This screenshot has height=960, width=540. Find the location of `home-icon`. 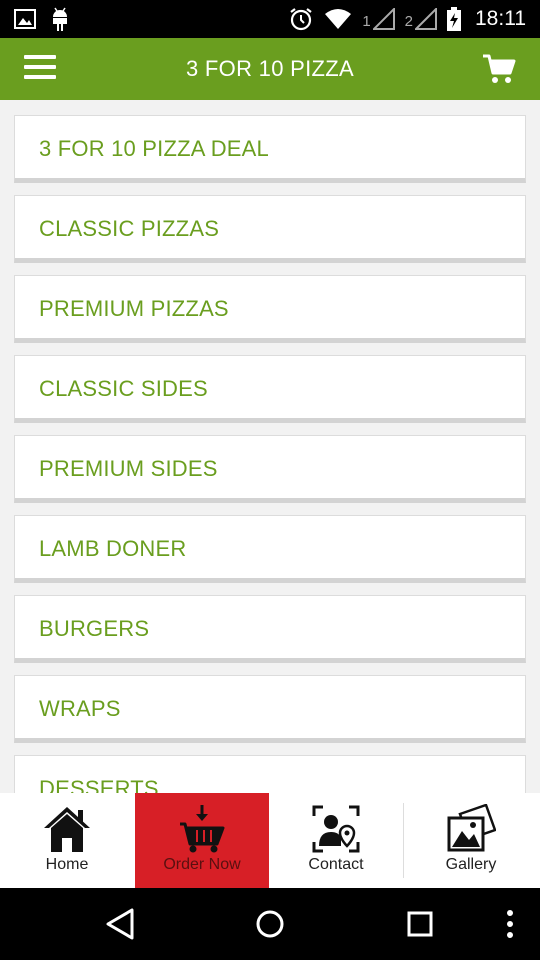

home-icon is located at coordinates (67, 829).